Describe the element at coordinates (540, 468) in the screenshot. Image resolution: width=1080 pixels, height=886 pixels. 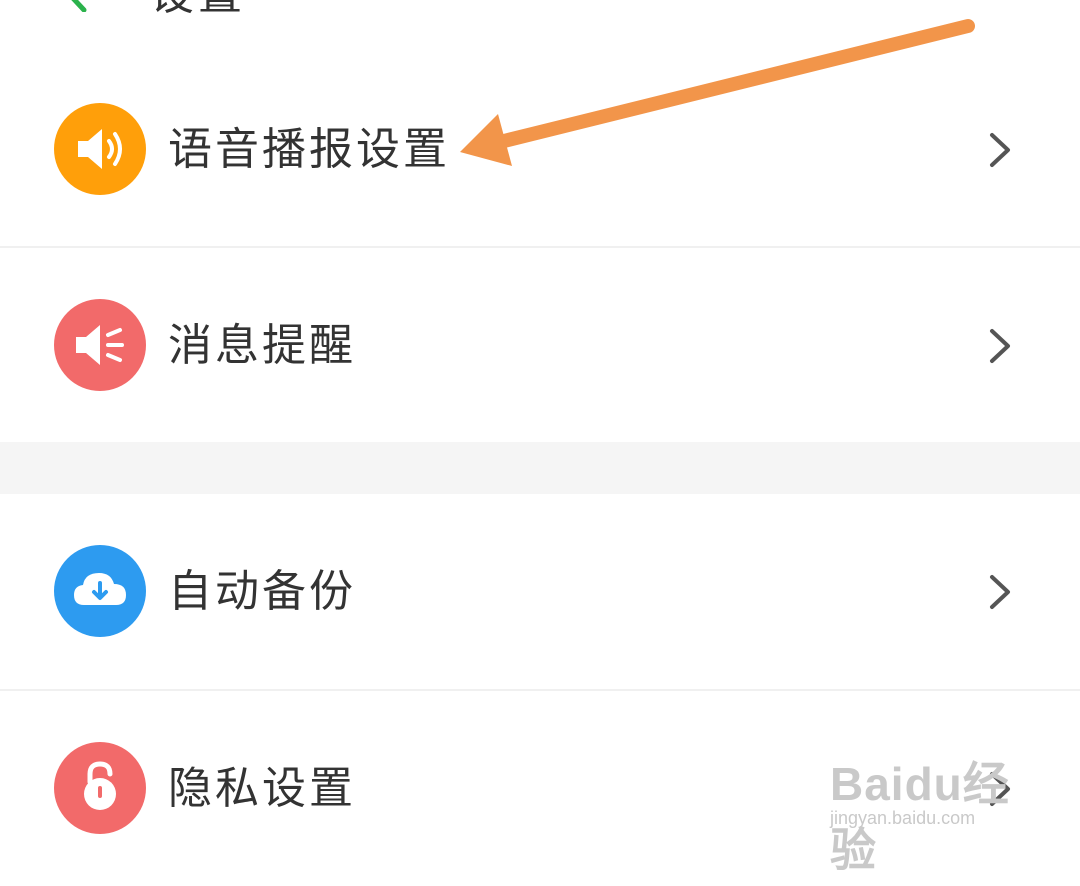
I see `section-separator` at that location.